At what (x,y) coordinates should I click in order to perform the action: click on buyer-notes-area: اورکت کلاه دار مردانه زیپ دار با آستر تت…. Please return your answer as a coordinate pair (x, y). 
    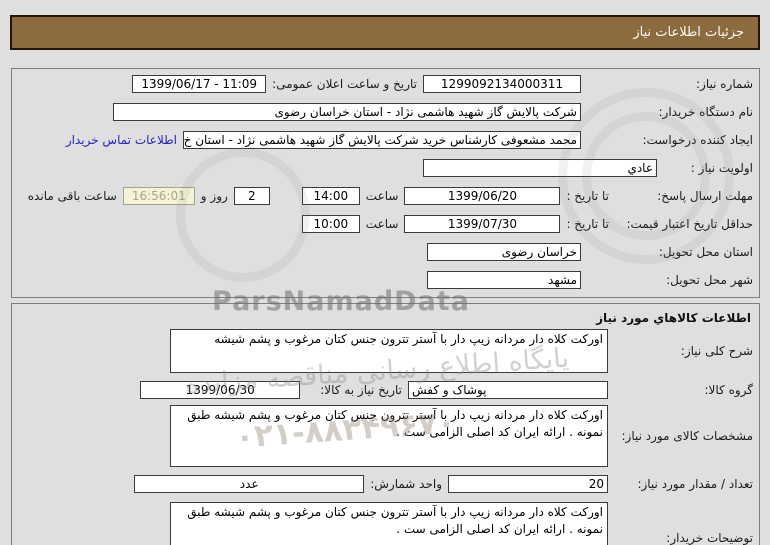
    Looking at the image, I should click on (389, 523).